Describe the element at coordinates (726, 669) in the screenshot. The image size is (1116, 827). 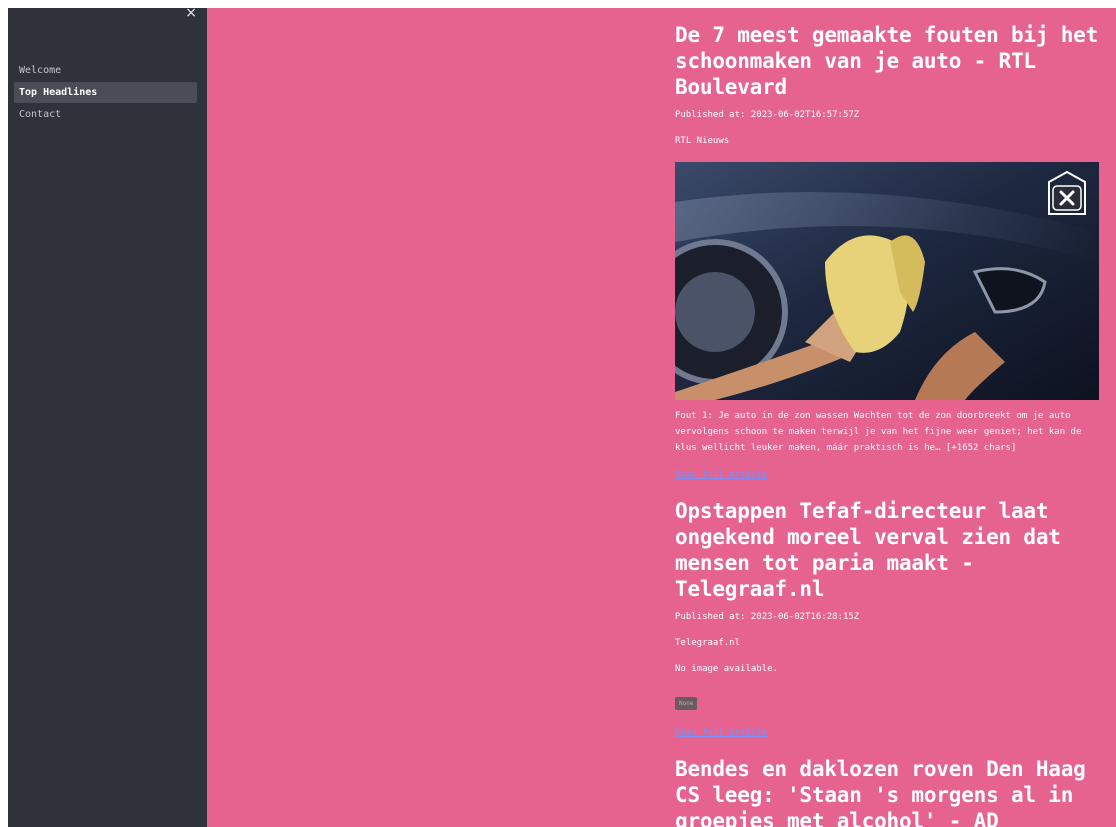
I see `no-image-text: No image available.` at that location.